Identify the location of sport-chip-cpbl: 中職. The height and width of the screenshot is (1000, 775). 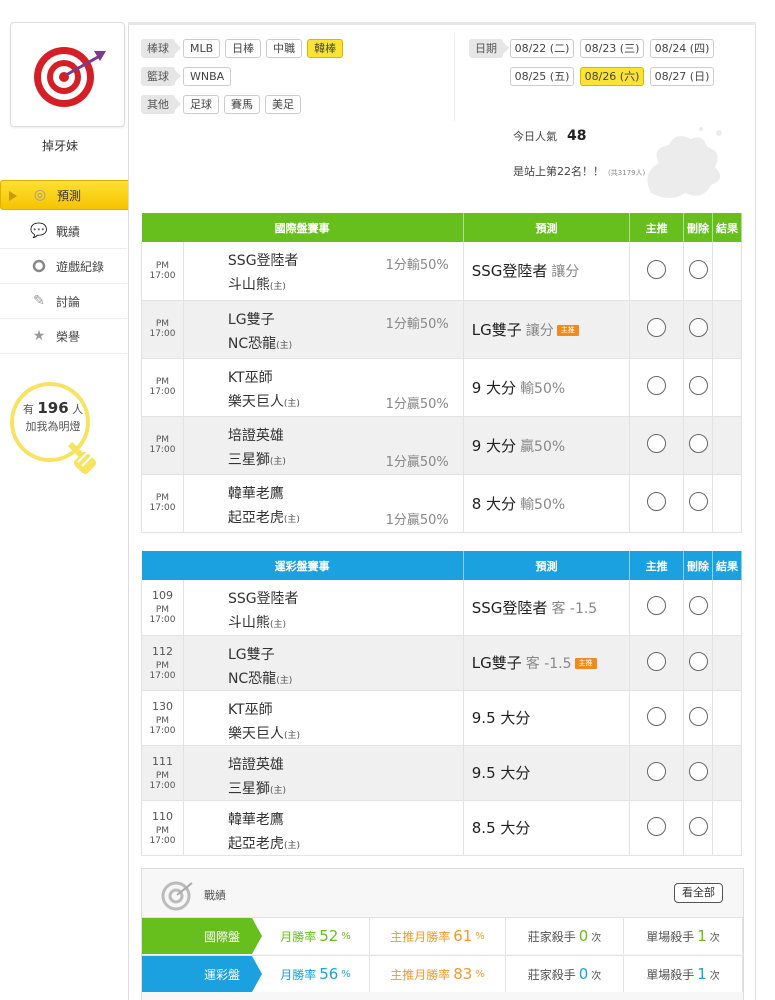
(284, 48).